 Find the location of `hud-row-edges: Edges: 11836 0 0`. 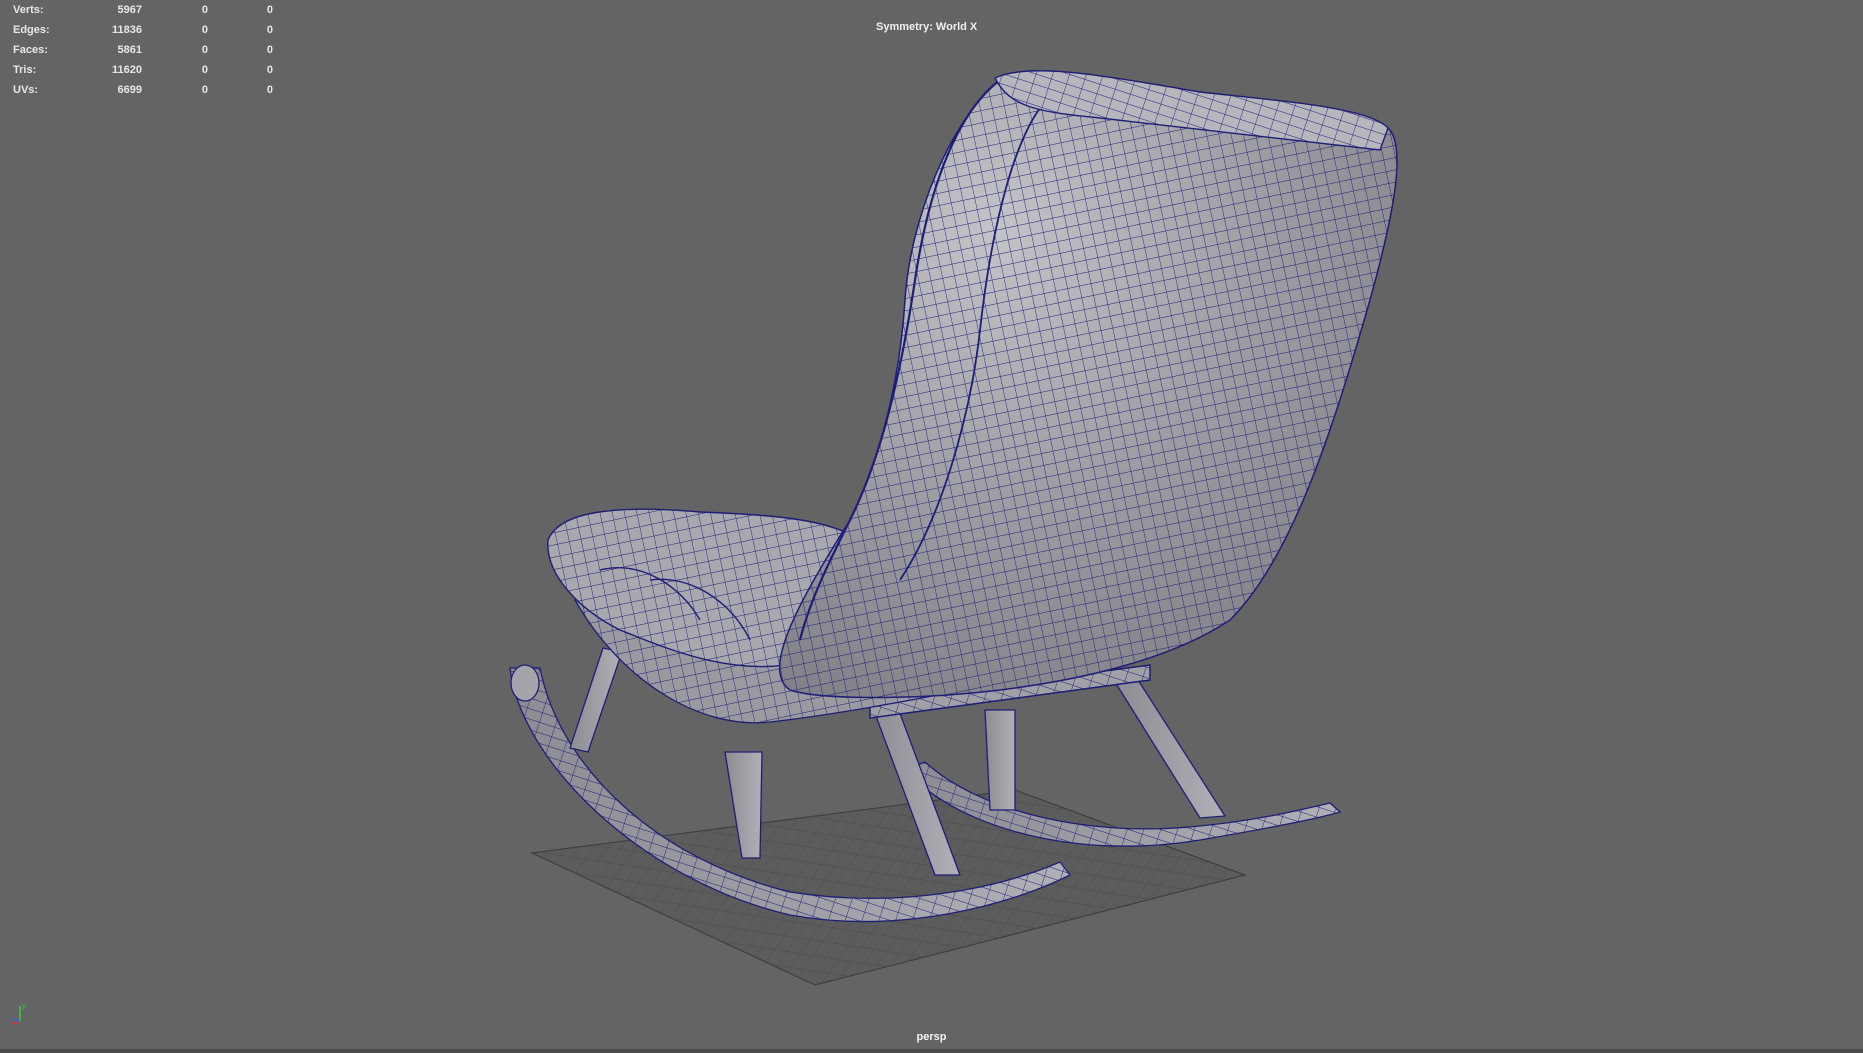

hud-row-edges: Edges: 11836 0 0 is located at coordinates (143, 30).